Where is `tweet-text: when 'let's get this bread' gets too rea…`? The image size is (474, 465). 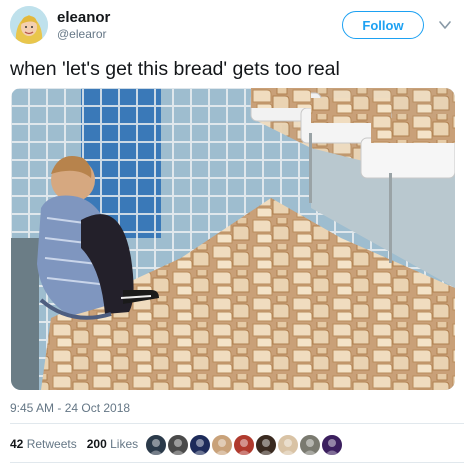 tweet-text: when 'let's get this bread' gets too rea… is located at coordinates (175, 69).